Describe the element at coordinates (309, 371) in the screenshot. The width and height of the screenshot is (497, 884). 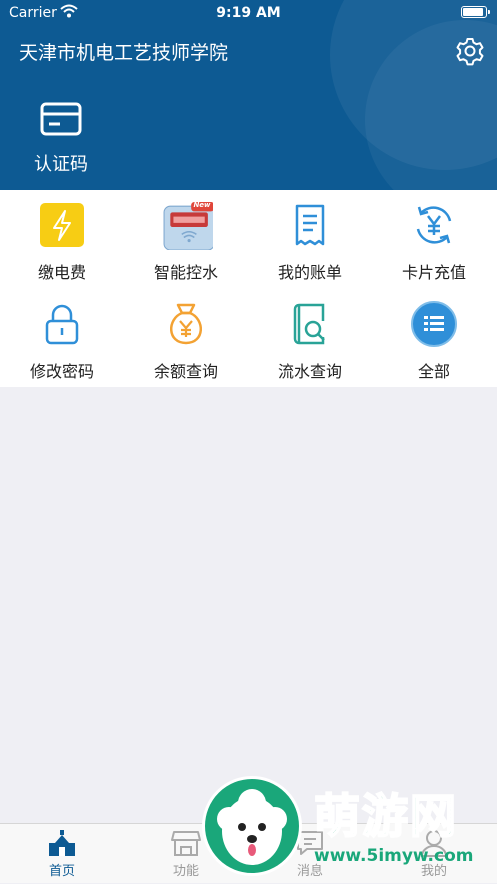
I see `grid-item-label: 流水查询` at that location.